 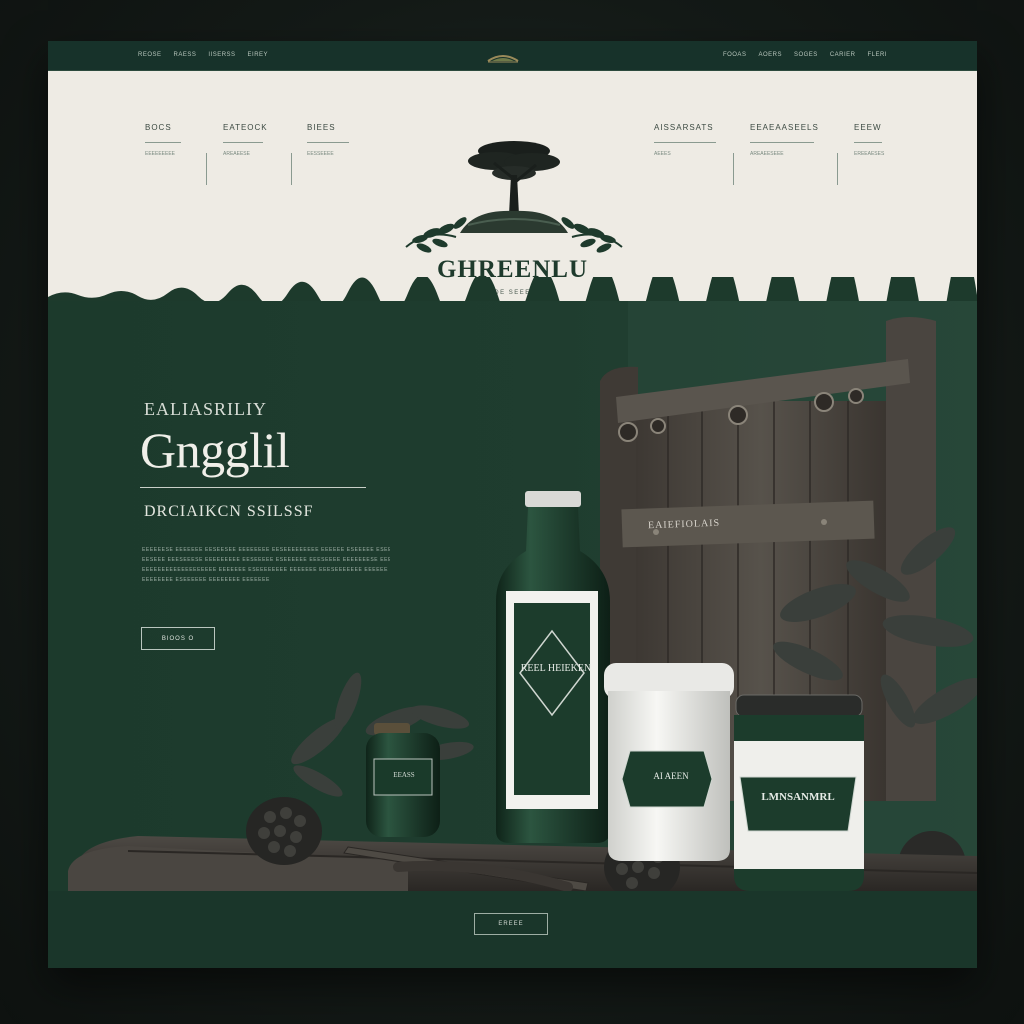 I want to click on hero-title: Gngglil, so click(x=215, y=450).